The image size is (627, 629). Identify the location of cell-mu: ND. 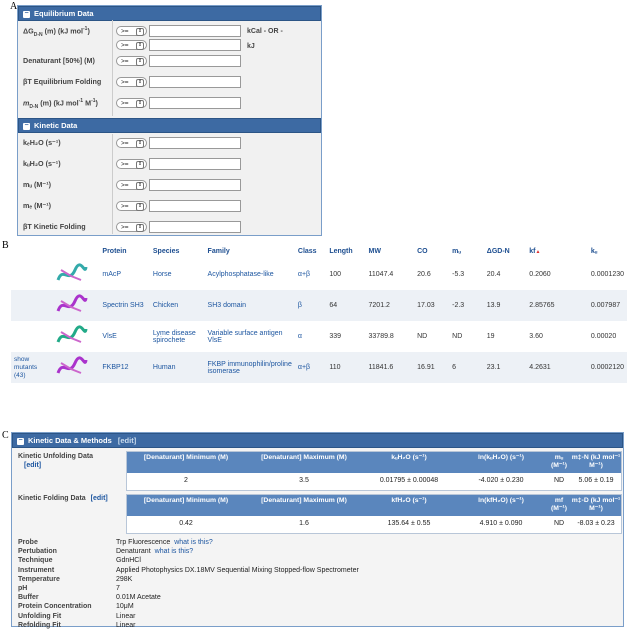
(457, 336).